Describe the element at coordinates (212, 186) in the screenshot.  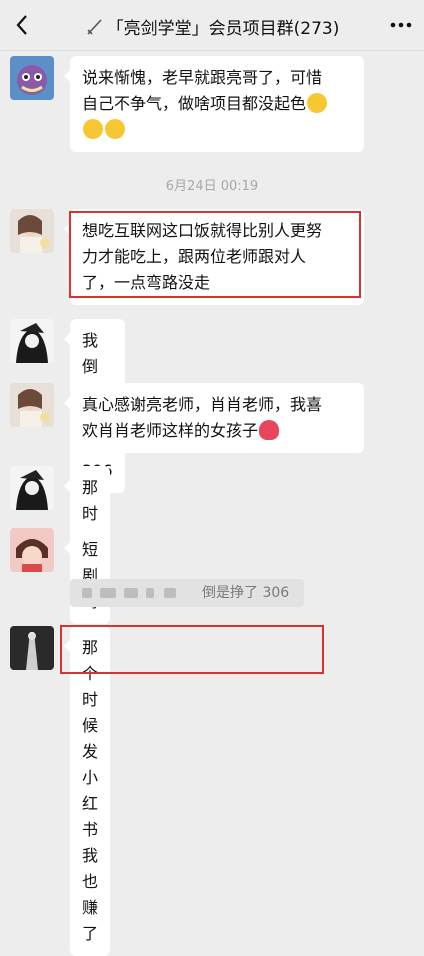
I see `timestamp: 6月24日 00:19` at that location.